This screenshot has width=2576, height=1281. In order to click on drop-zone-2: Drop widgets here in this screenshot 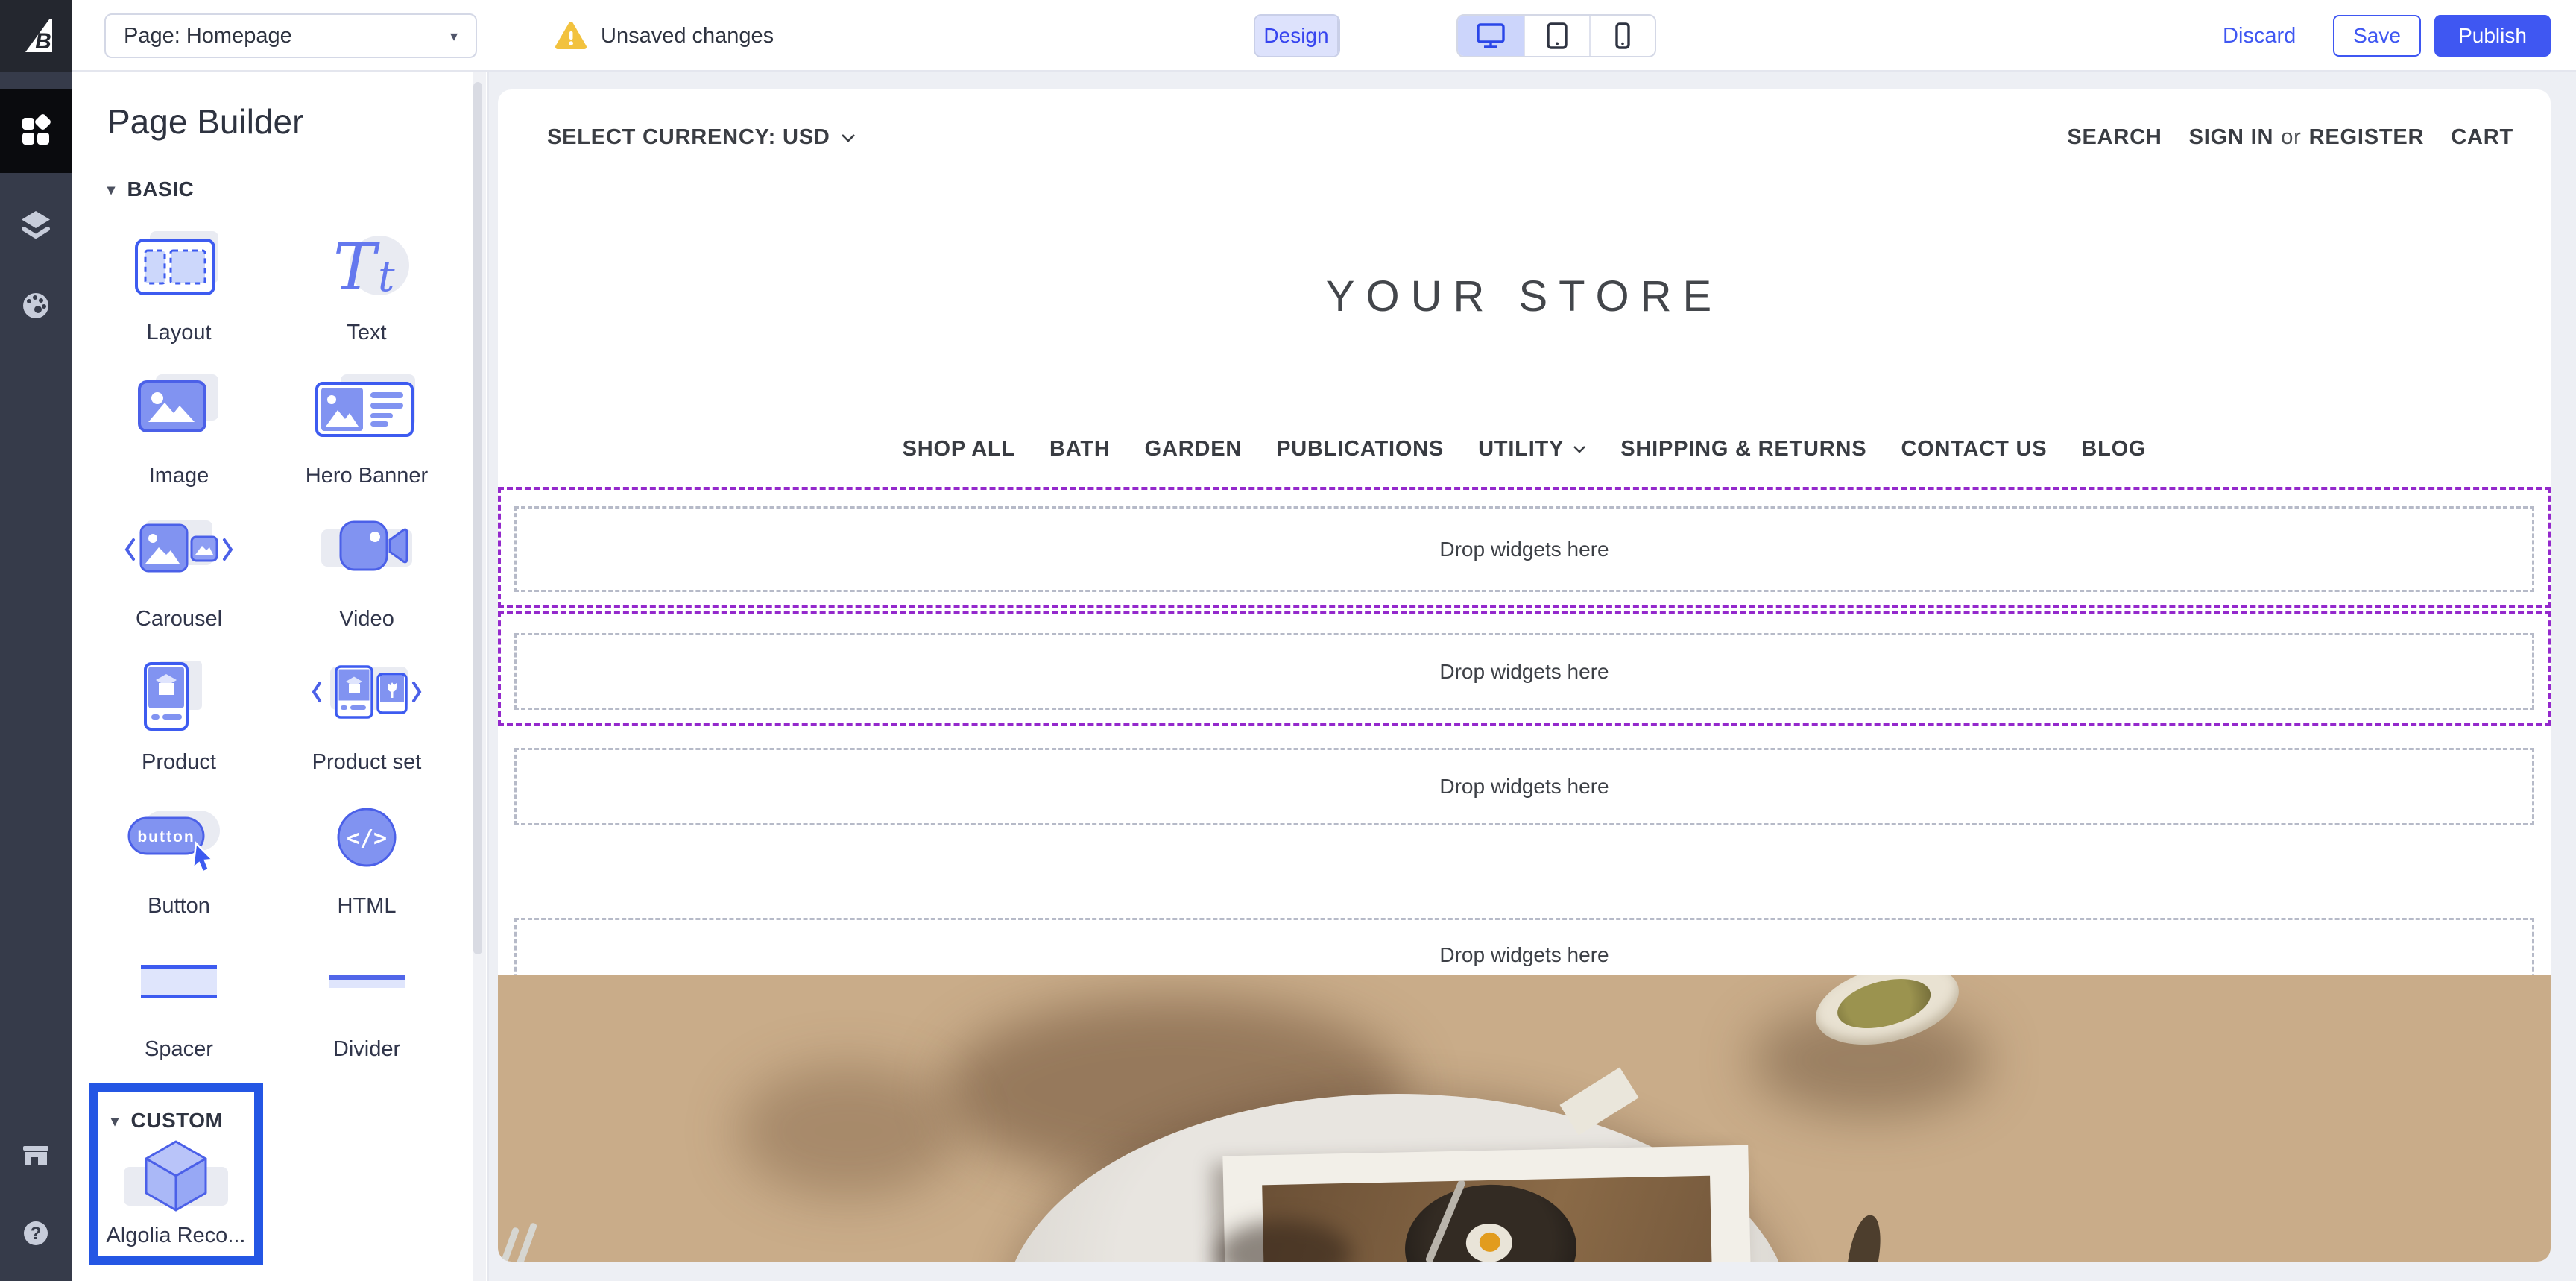, I will do `click(1524, 671)`.